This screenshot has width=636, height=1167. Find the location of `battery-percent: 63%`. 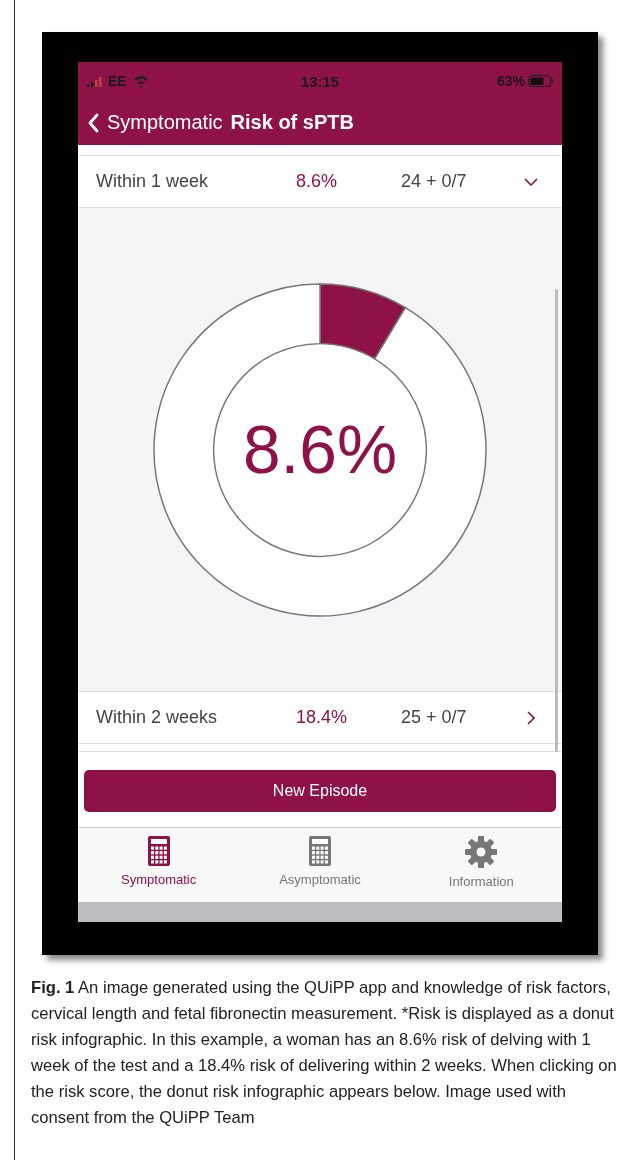

battery-percent: 63% is located at coordinates (510, 81).